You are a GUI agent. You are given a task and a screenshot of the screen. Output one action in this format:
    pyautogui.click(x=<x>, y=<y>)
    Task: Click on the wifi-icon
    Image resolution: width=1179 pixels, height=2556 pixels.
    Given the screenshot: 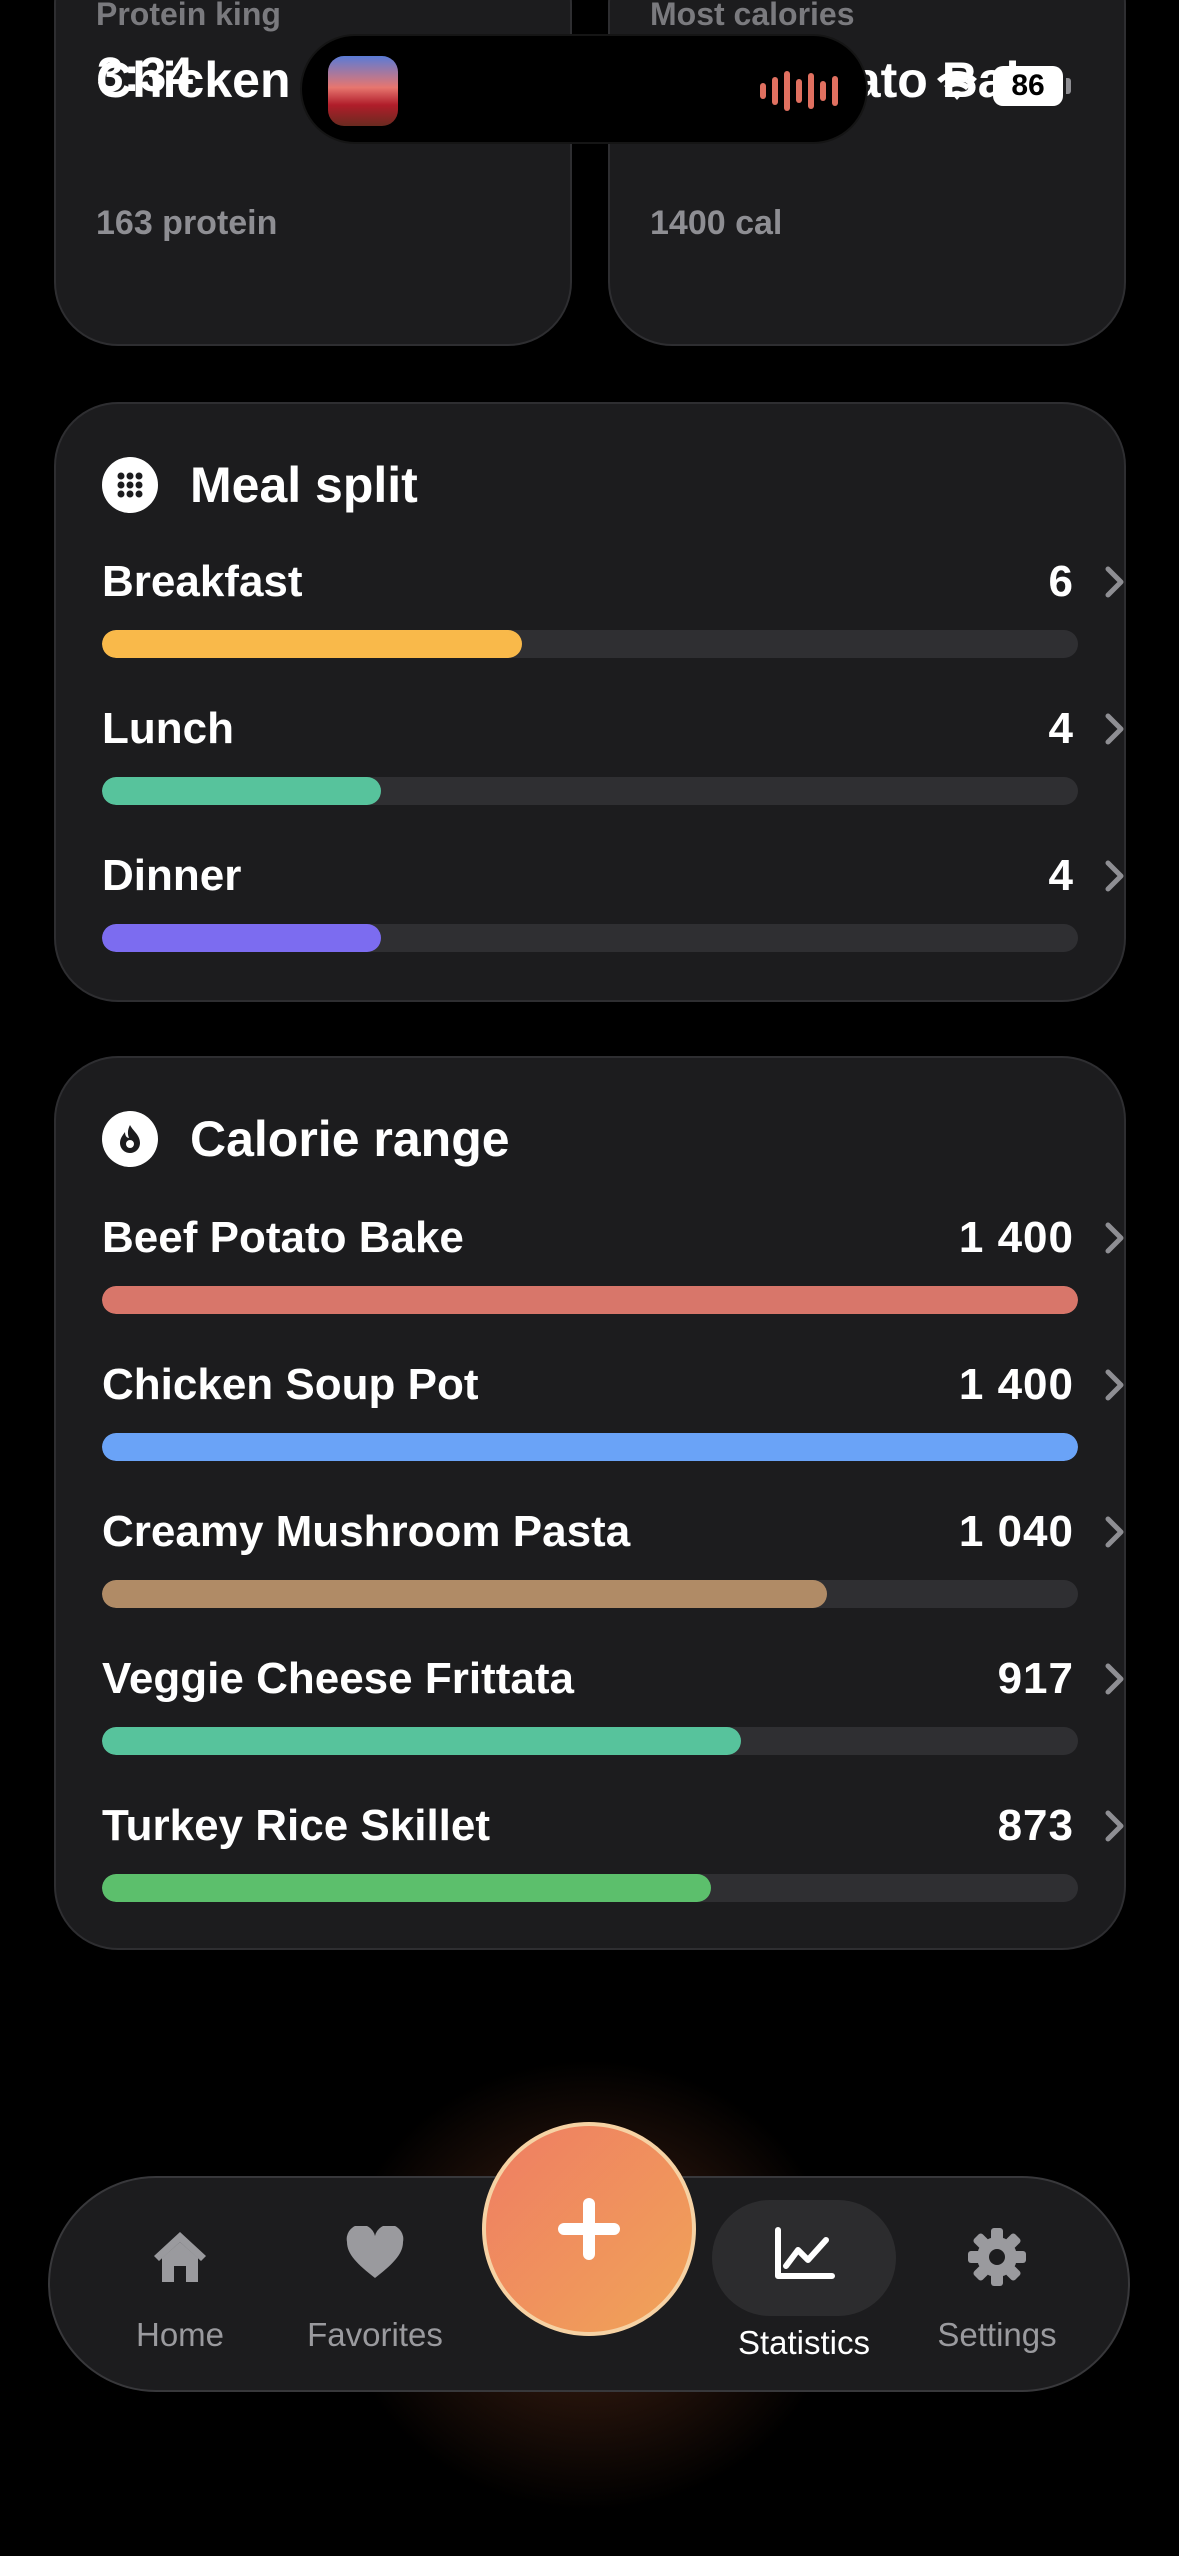 What is the action you would take?
    pyautogui.click(x=957, y=85)
    